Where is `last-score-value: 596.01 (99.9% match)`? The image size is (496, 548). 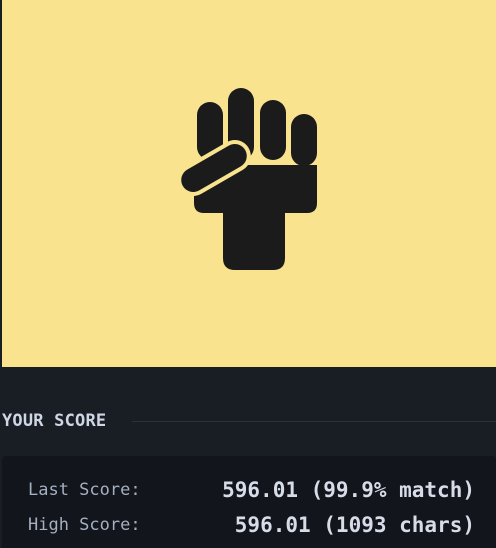 last-score-value: 596.01 (99.9% match) is located at coordinates (348, 490).